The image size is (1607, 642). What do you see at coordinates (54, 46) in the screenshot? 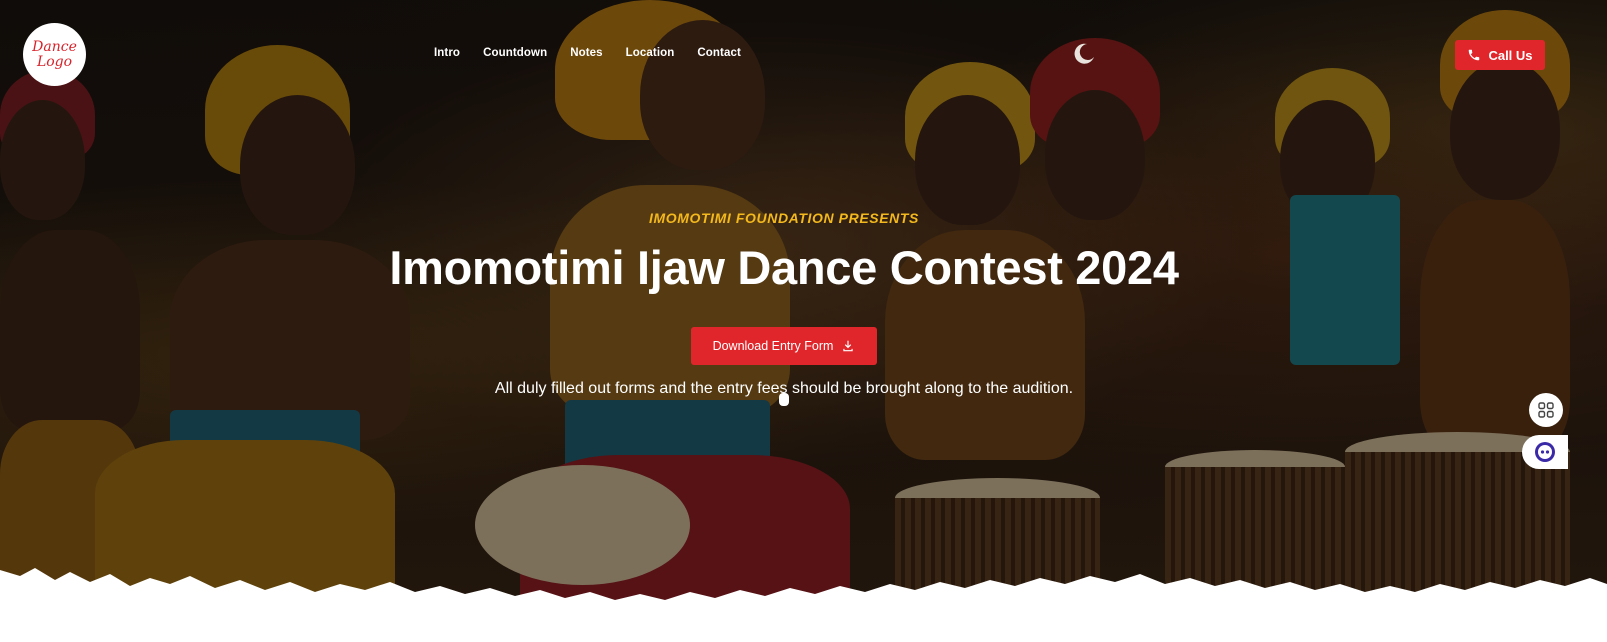
I see `logo-line-1: Dance` at bounding box center [54, 46].